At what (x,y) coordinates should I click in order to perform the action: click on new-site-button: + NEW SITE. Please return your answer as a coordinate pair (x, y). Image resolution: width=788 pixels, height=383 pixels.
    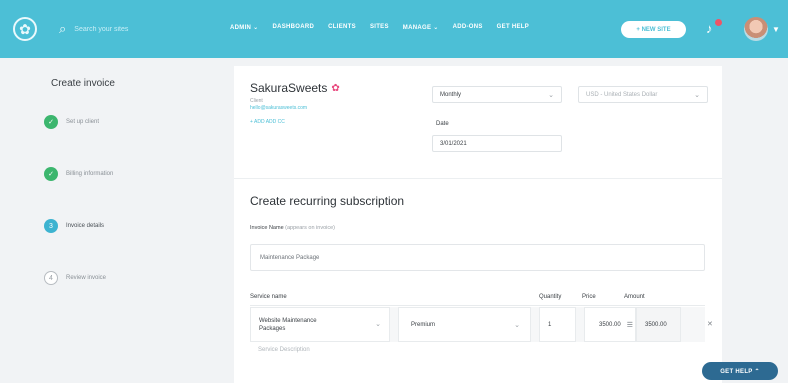
    Looking at the image, I should click on (653, 29).